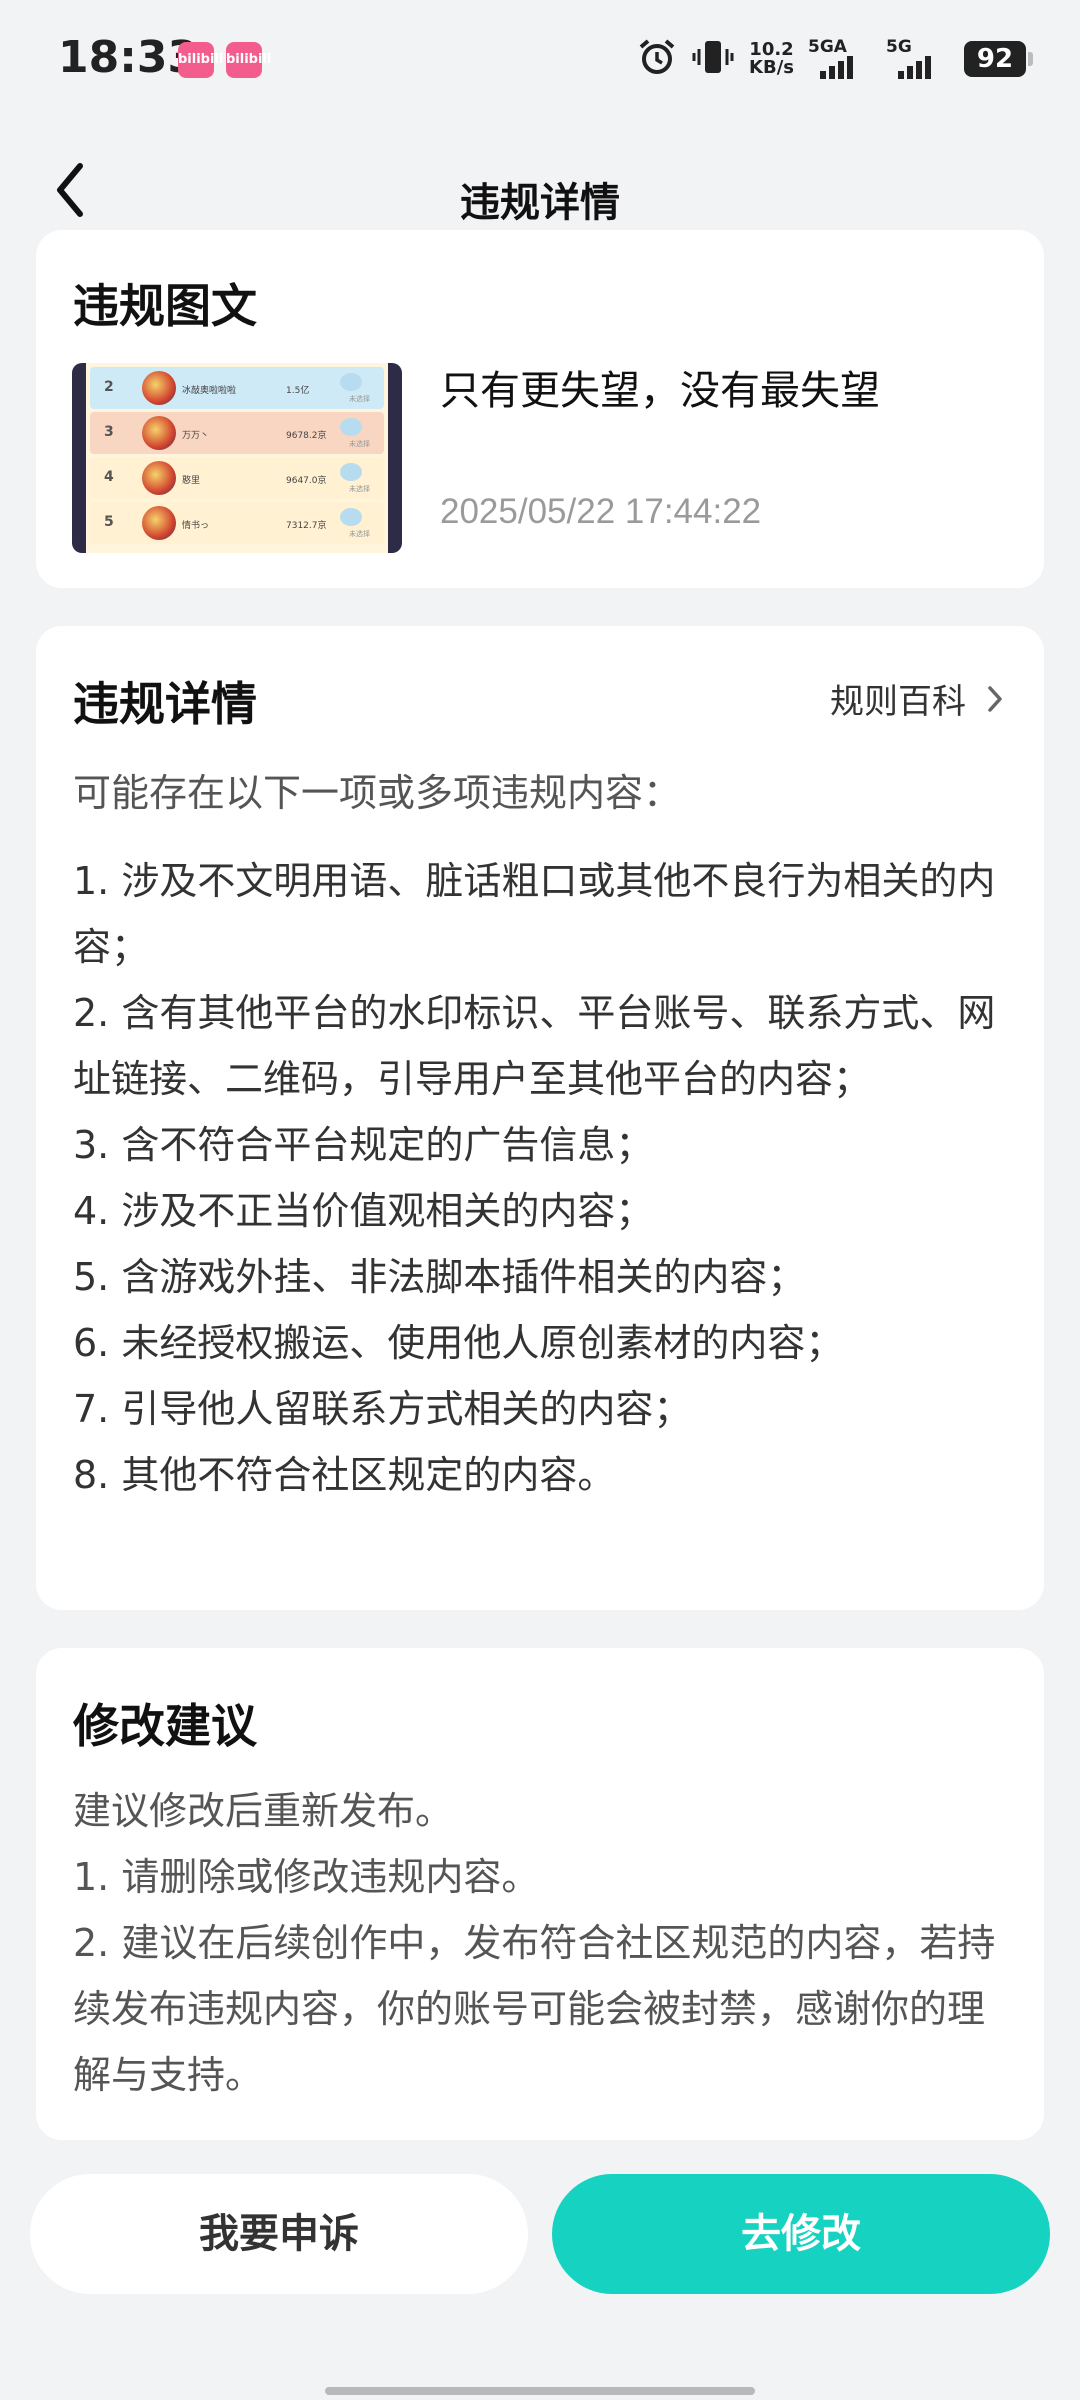 This screenshot has height=2400, width=1080. I want to click on player-name: 憨里, so click(191, 481).